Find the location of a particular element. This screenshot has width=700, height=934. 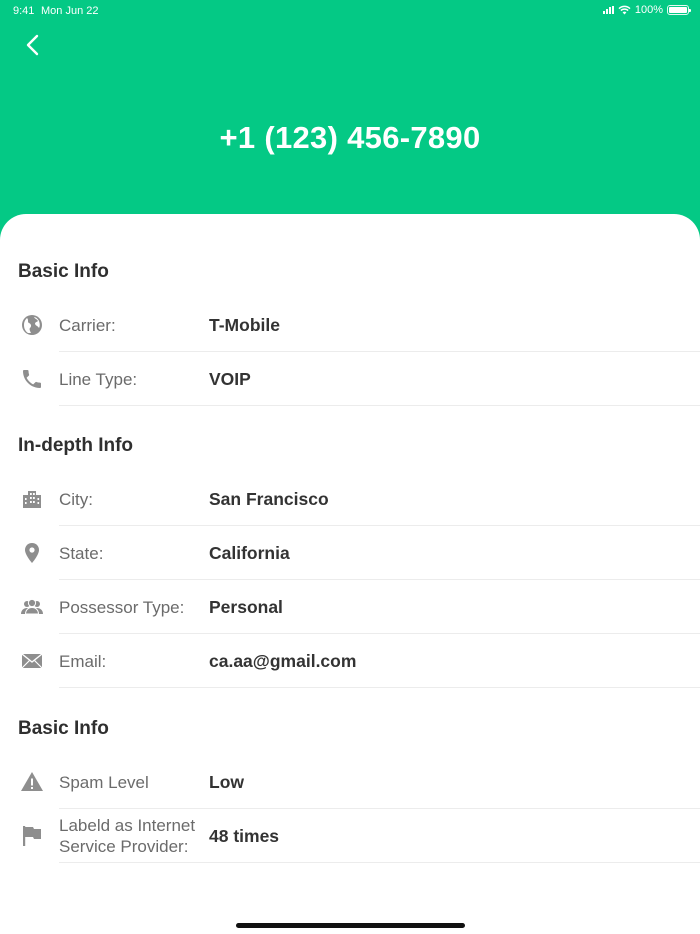

wifi-icon is located at coordinates (624, 10).